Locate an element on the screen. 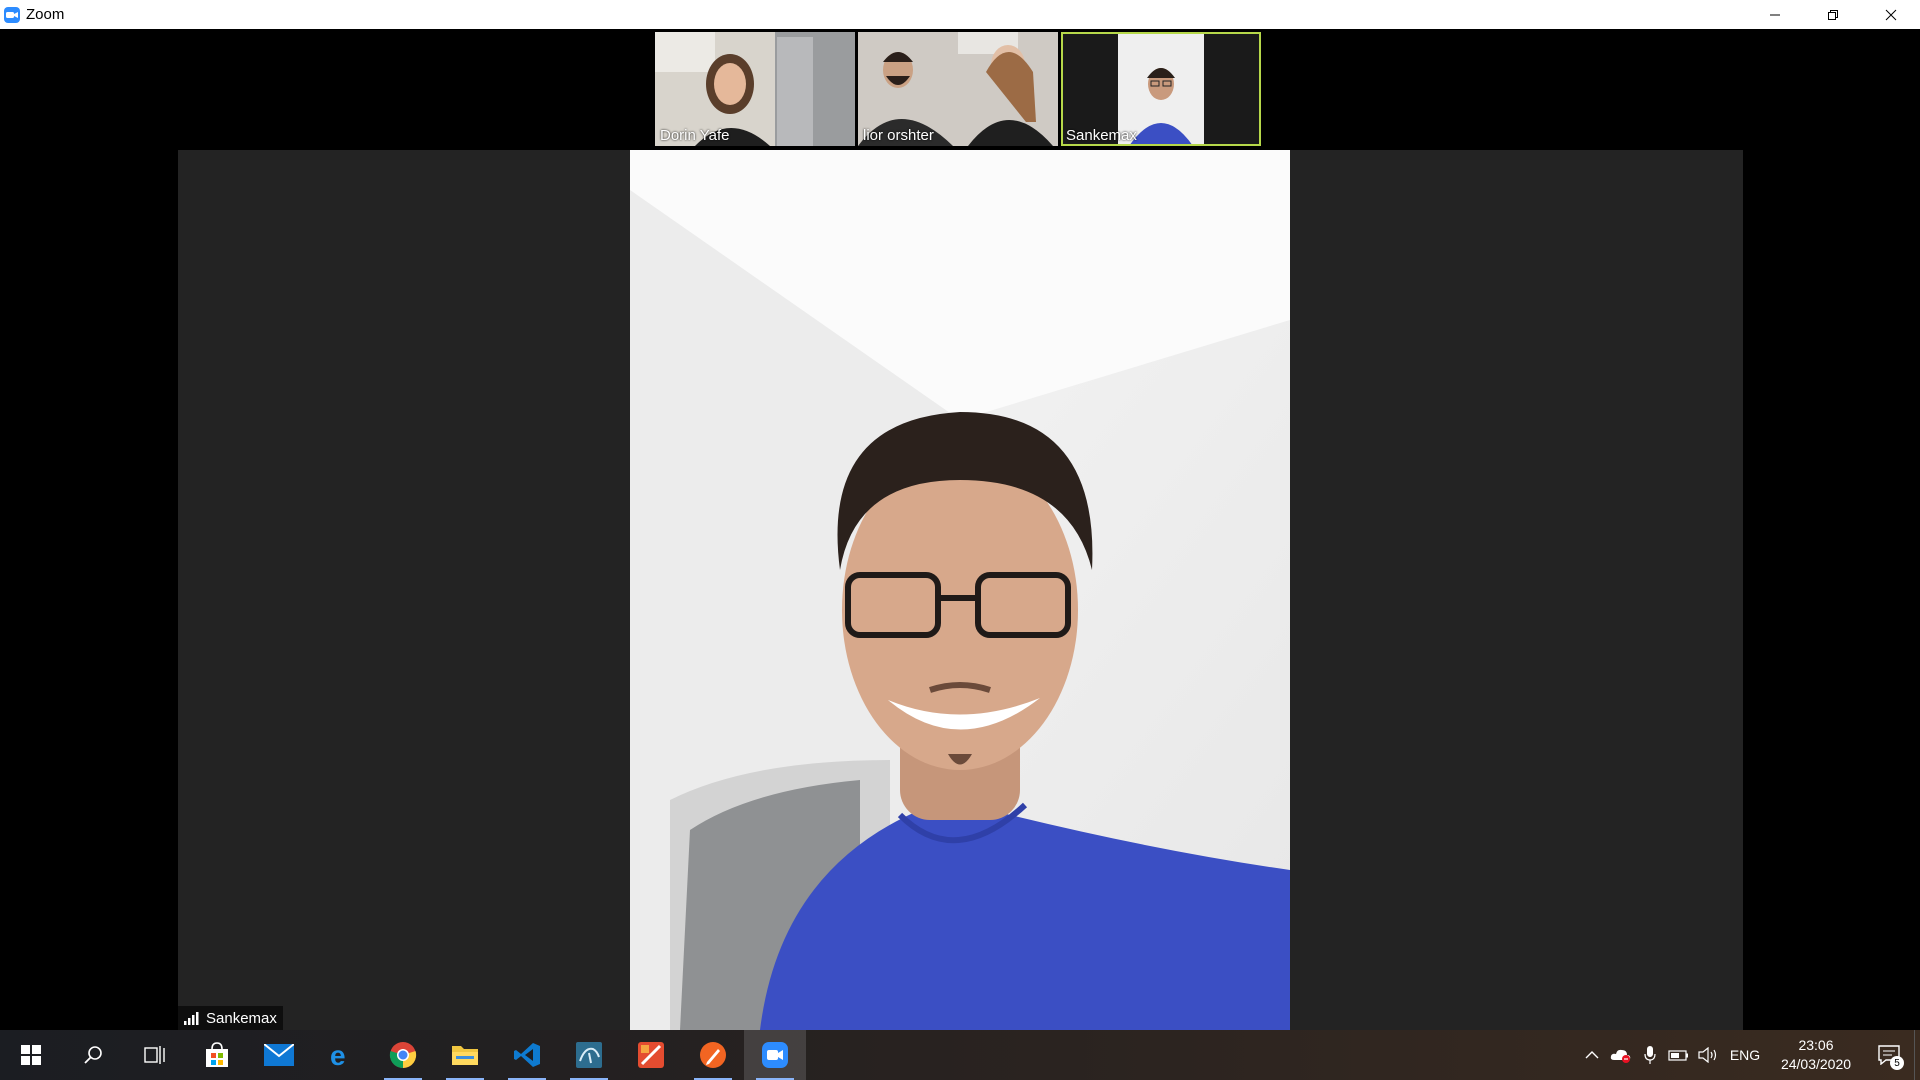 The width and height of the screenshot is (1920, 1080). clock: 23:06 24/03/2020 is located at coordinates (1816, 1055).